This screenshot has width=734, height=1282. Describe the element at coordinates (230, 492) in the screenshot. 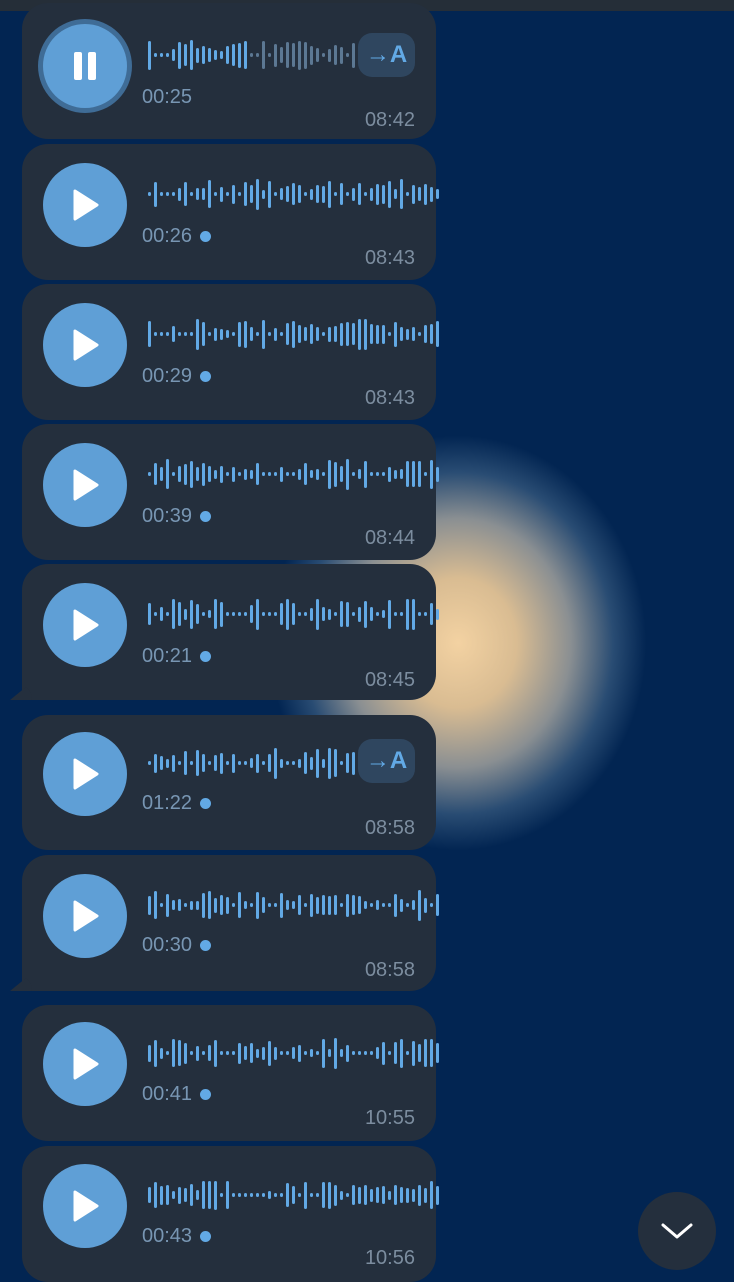

I see `voice-message-bubble: 00:39 08:44` at that location.